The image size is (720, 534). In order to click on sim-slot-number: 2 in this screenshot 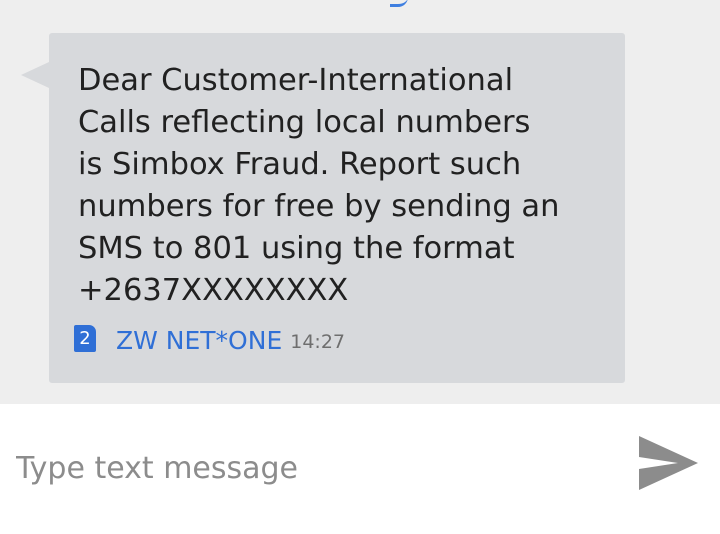, I will do `click(85, 338)`.